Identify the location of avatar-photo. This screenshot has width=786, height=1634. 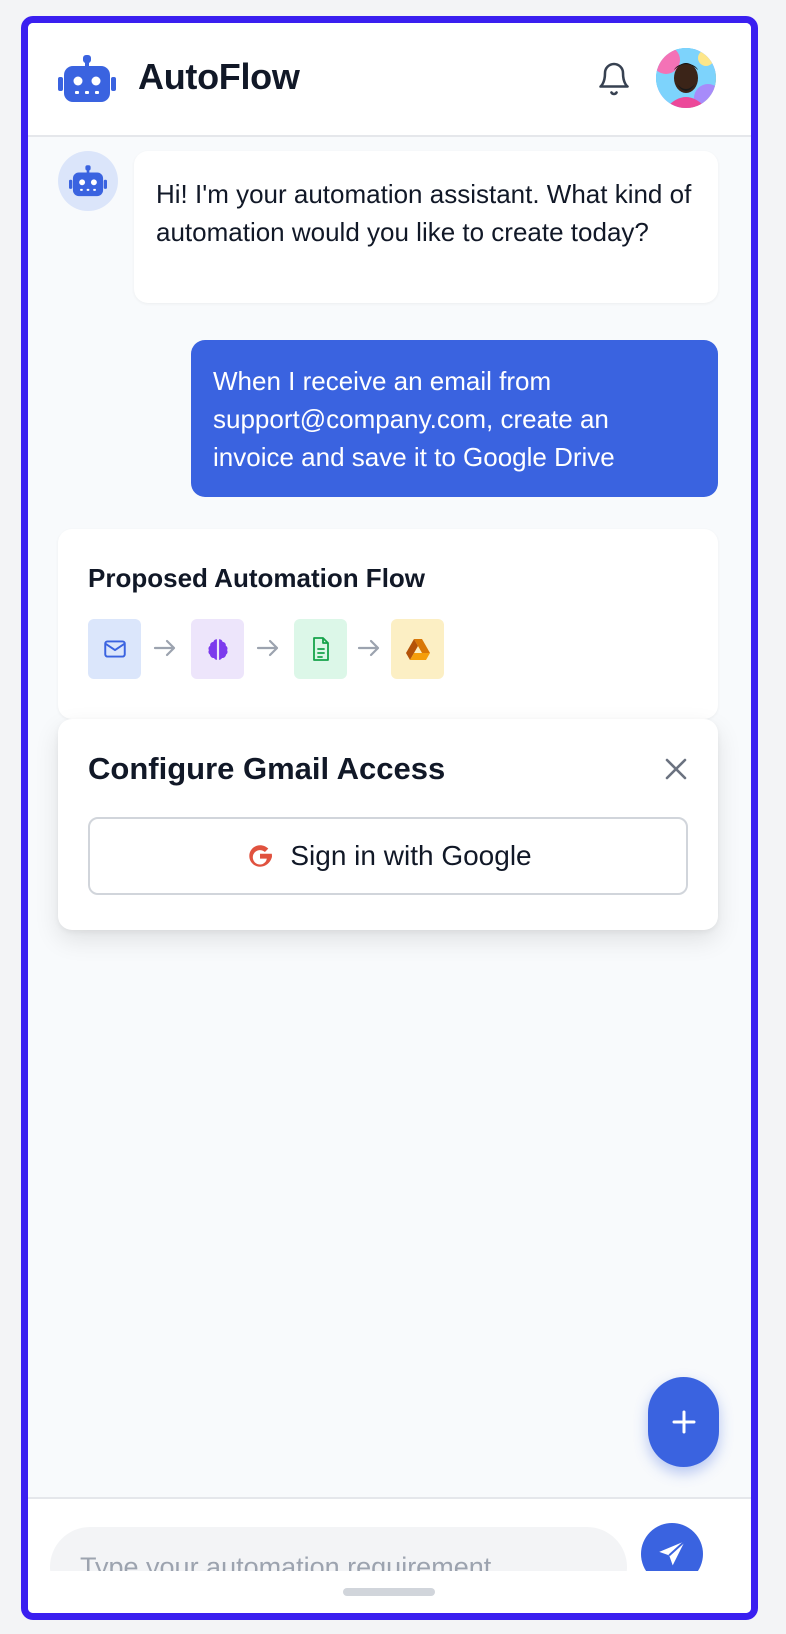
(686, 78).